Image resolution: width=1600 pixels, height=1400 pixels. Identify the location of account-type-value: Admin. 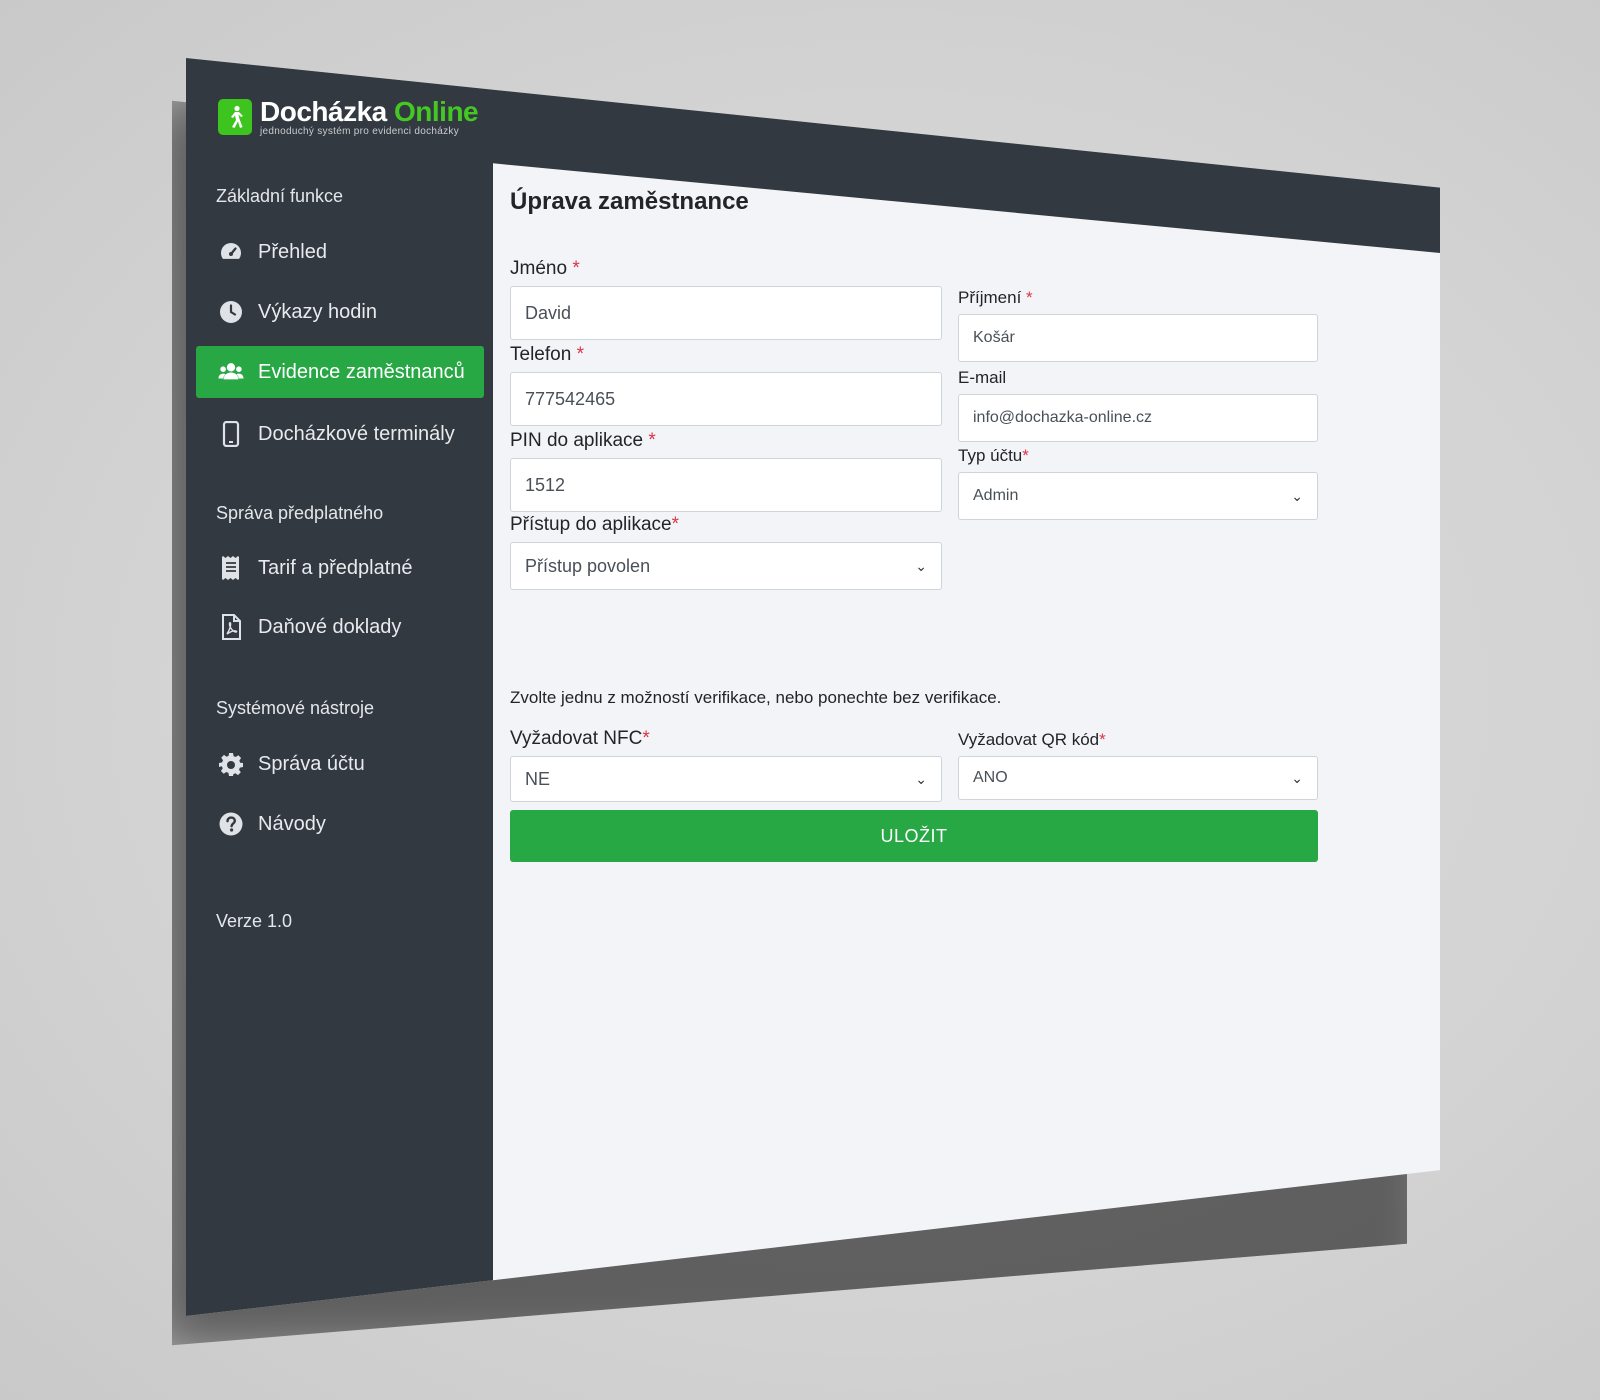
(996, 495).